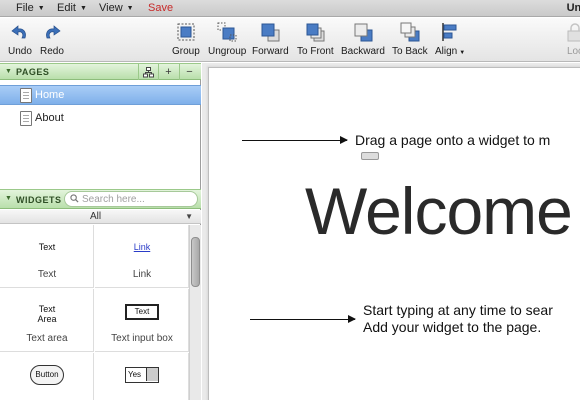  Describe the element at coordinates (449, 32) in the screenshot. I see `align-icon` at that location.